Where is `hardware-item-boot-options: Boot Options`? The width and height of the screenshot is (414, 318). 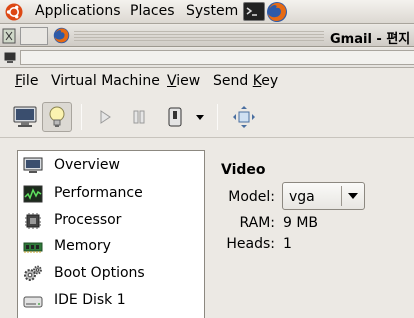
hardware-item-boot-options: Boot Options is located at coordinates (111, 274).